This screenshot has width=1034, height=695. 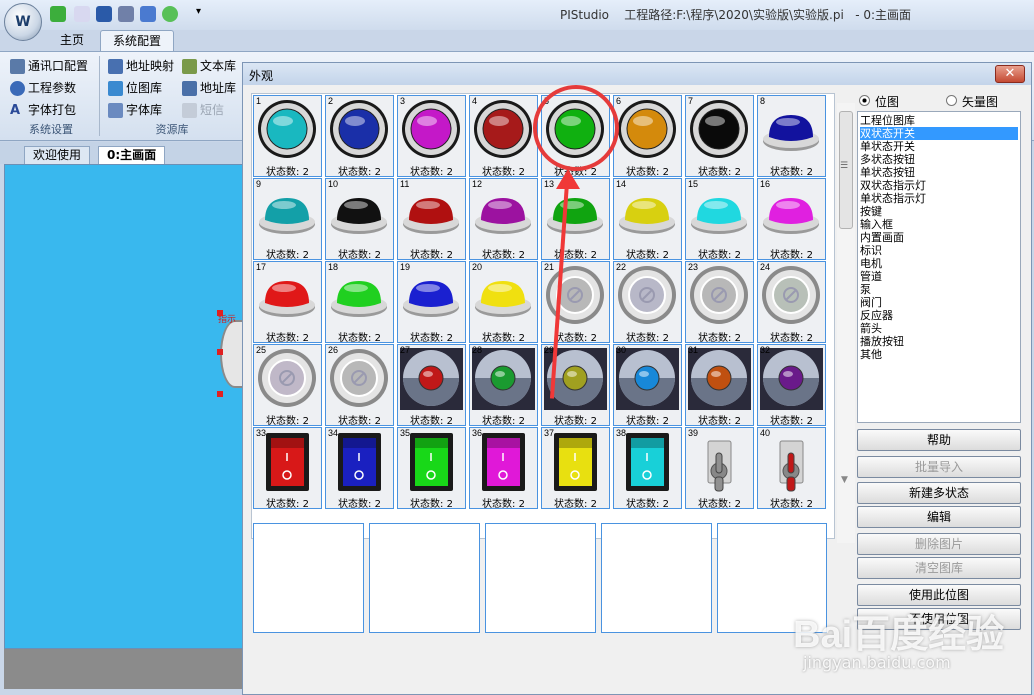 I want to click on bitmap-radio, so click(x=864, y=100).